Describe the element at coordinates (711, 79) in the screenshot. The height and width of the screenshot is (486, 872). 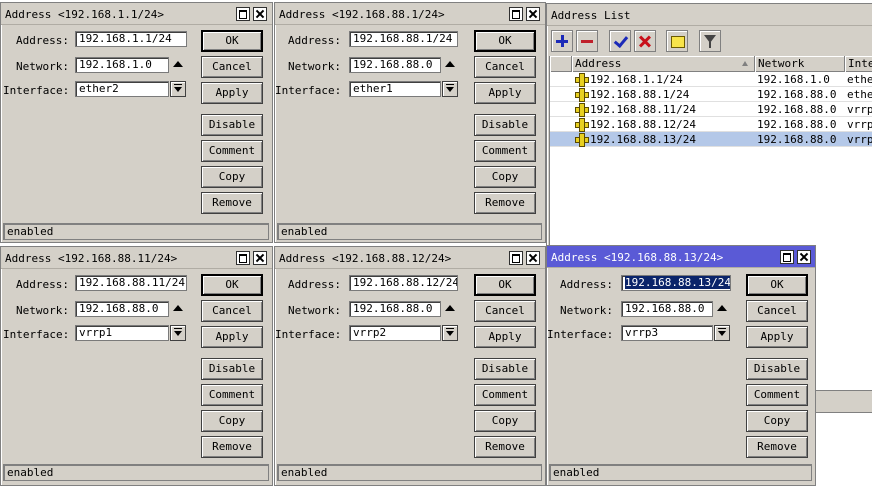
I see `table-row: 192.168.1.1/24 192.168.1.0 ether` at that location.